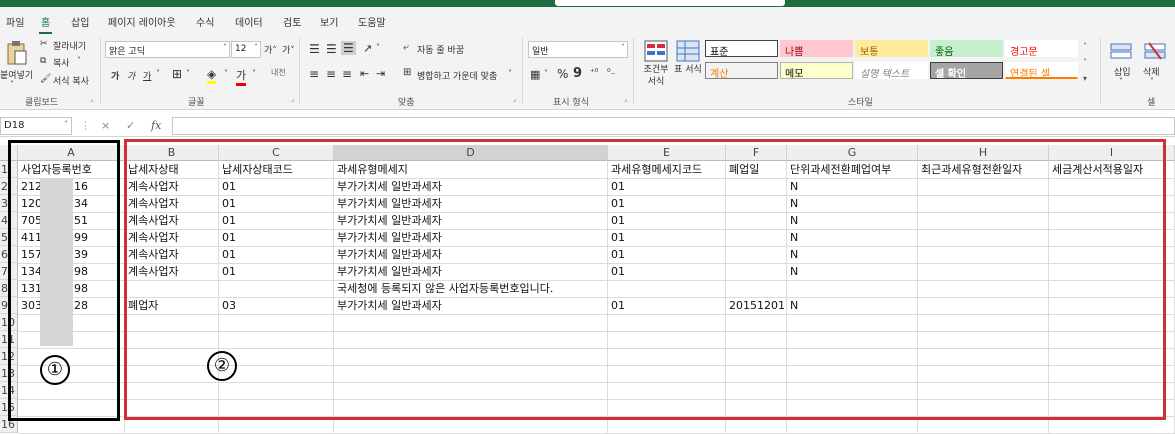  I want to click on cell-style-7: 설명 텍스트, so click(891, 71).